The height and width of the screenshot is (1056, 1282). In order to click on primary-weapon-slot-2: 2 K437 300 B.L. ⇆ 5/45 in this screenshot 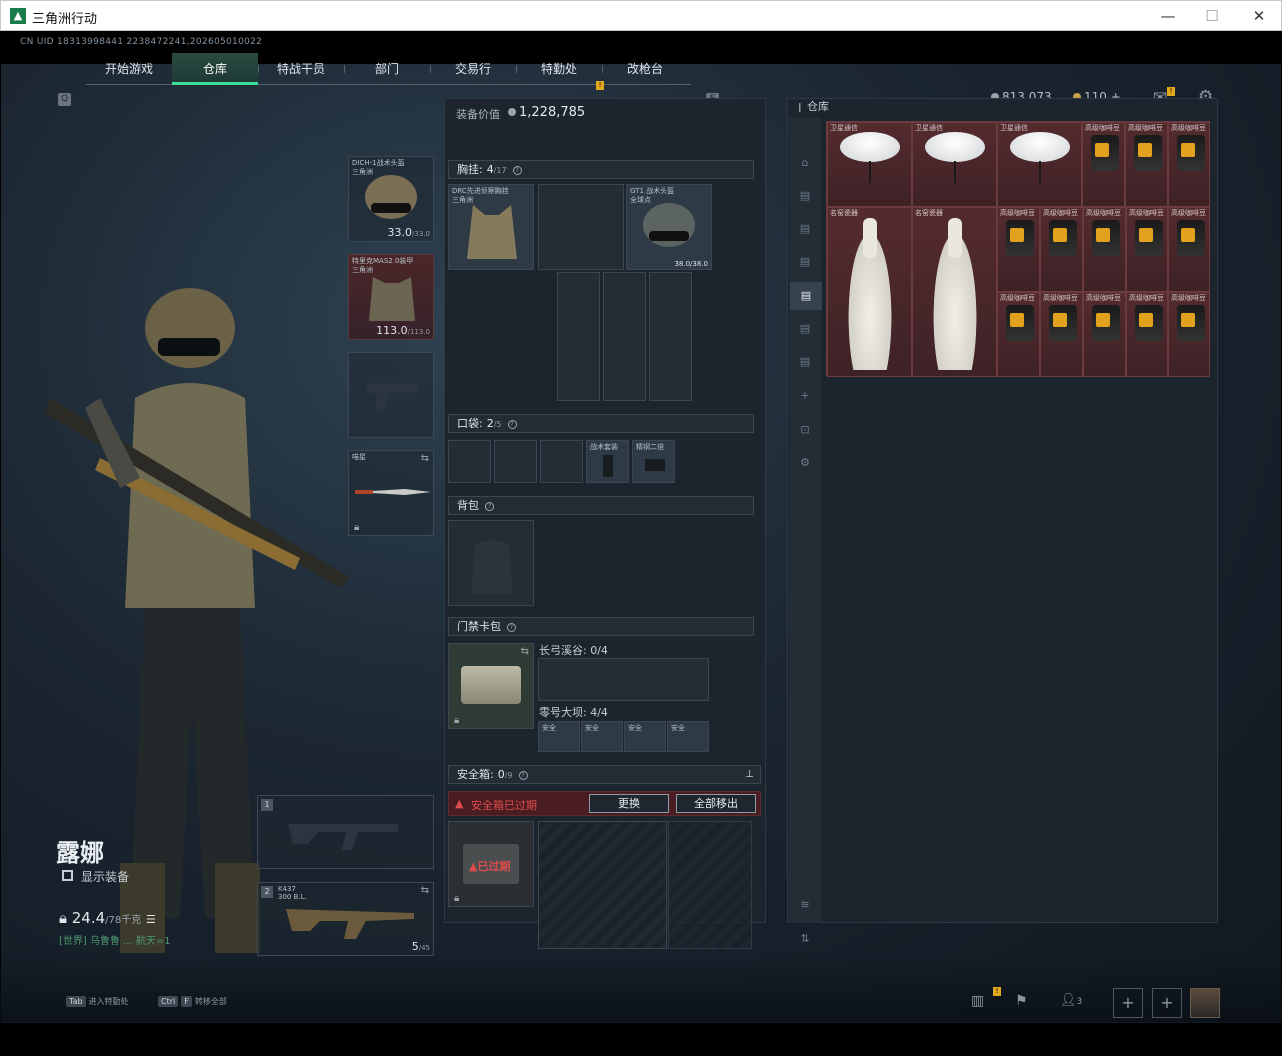, I will do `click(345, 919)`.